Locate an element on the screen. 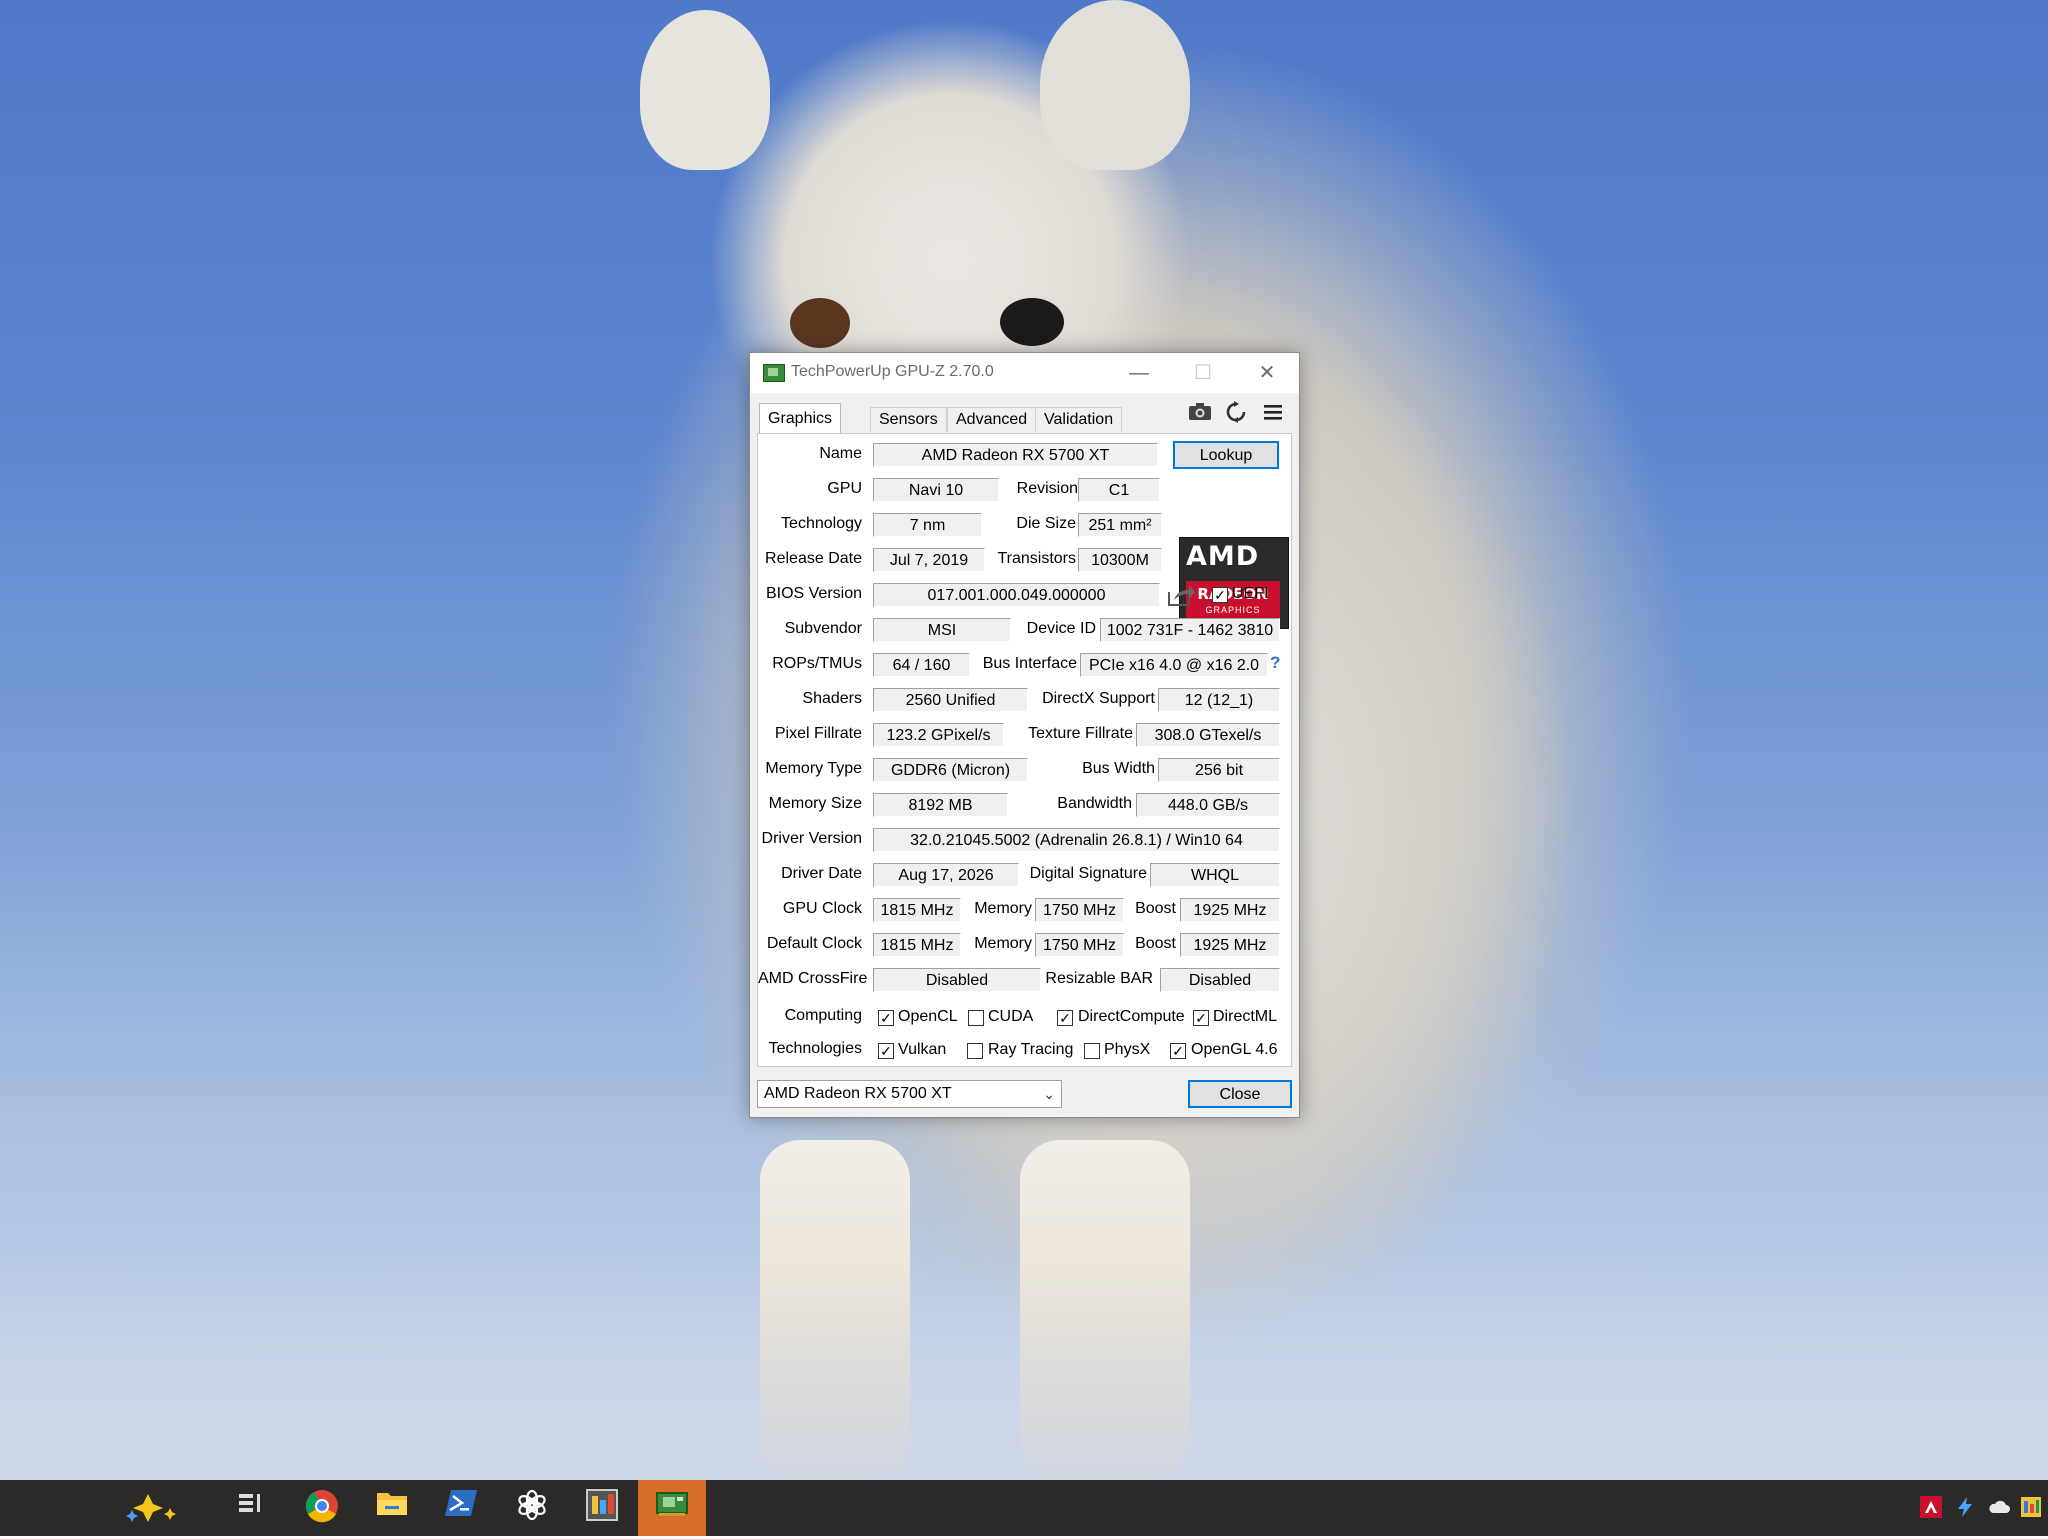 The width and height of the screenshot is (2048, 1539). directx-support-label: DirectX Support is located at coordinates (1098, 698).